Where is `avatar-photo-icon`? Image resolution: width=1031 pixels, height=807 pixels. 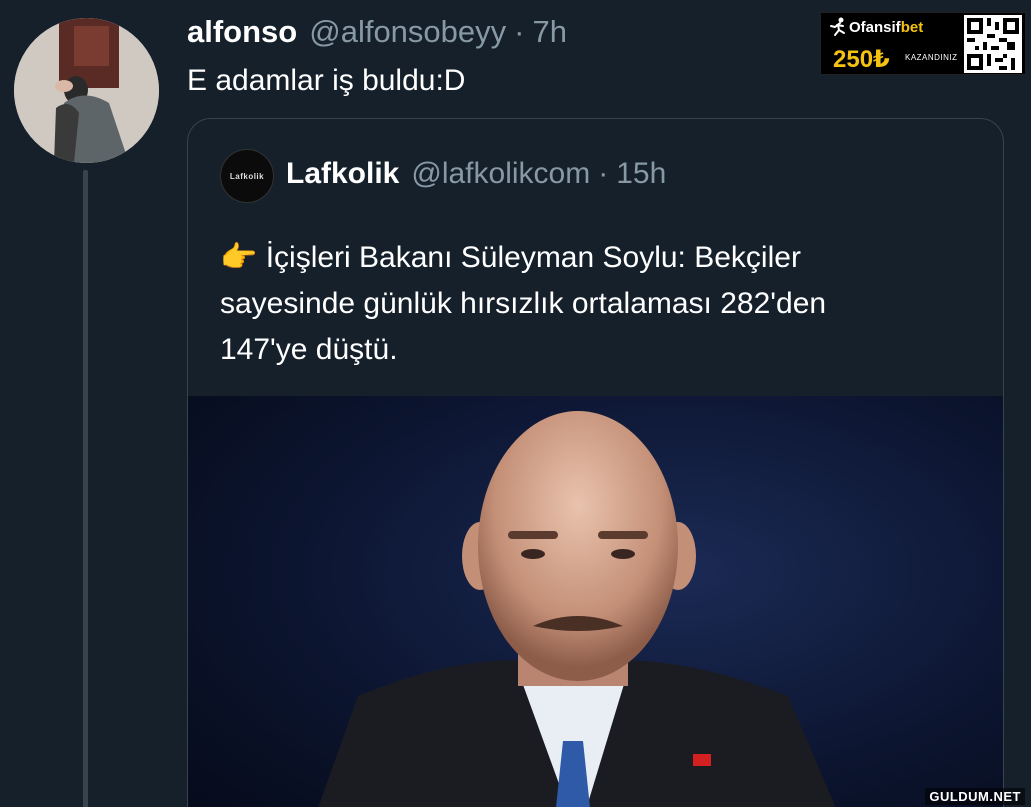
avatar-photo-icon is located at coordinates (86, 90).